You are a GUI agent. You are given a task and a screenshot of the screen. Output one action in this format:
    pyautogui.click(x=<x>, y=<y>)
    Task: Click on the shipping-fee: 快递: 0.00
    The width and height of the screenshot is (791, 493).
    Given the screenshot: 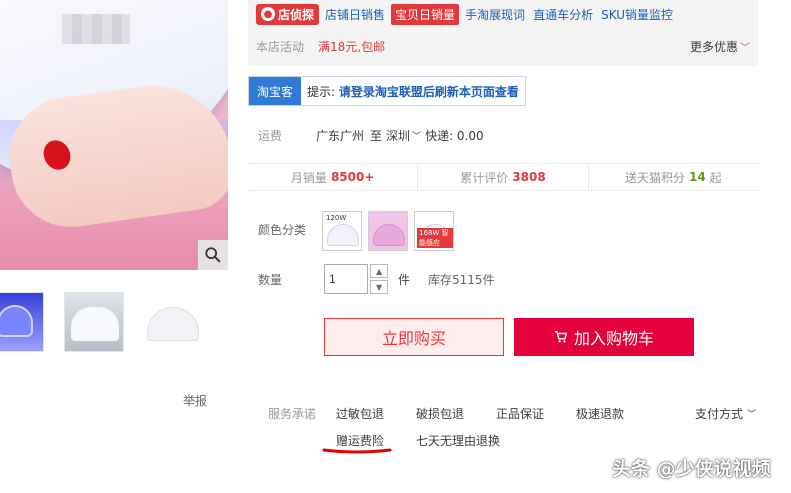 What is the action you would take?
    pyautogui.click(x=454, y=136)
    